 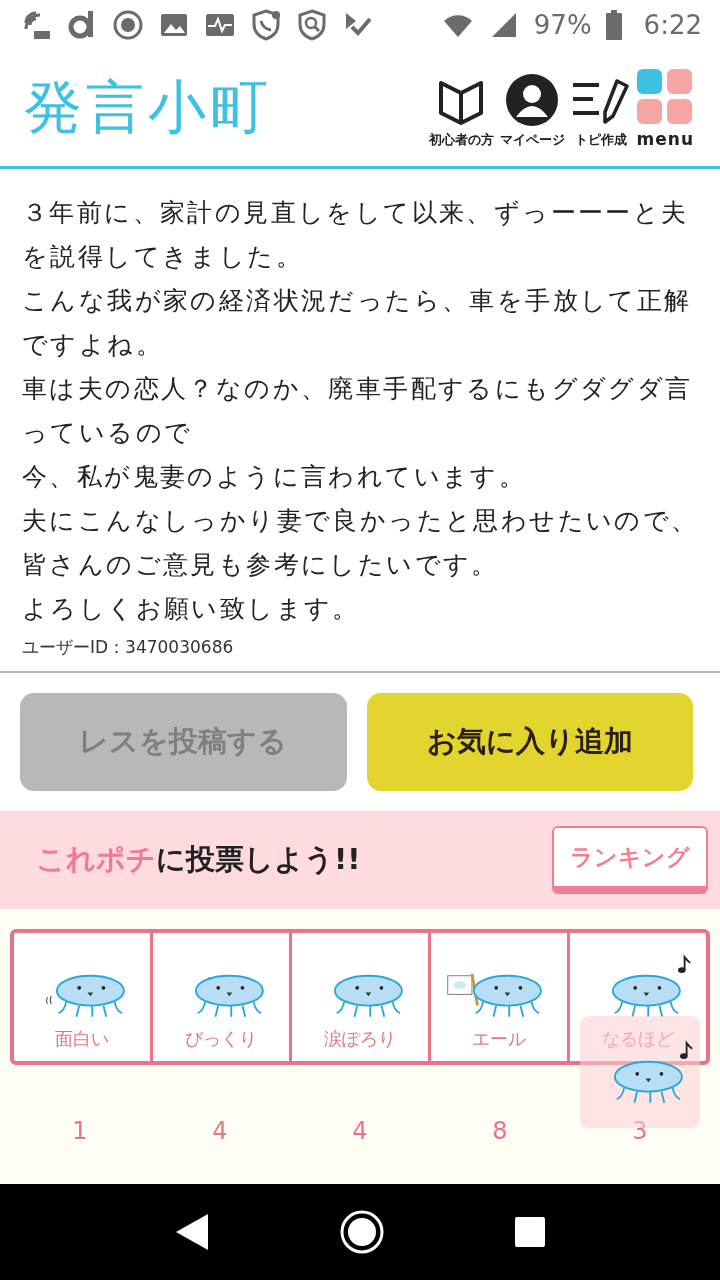 What do you see at coordinates (192, 1232) in the screenshot?
I see `back-icon` at bounding box center [192, 1232].